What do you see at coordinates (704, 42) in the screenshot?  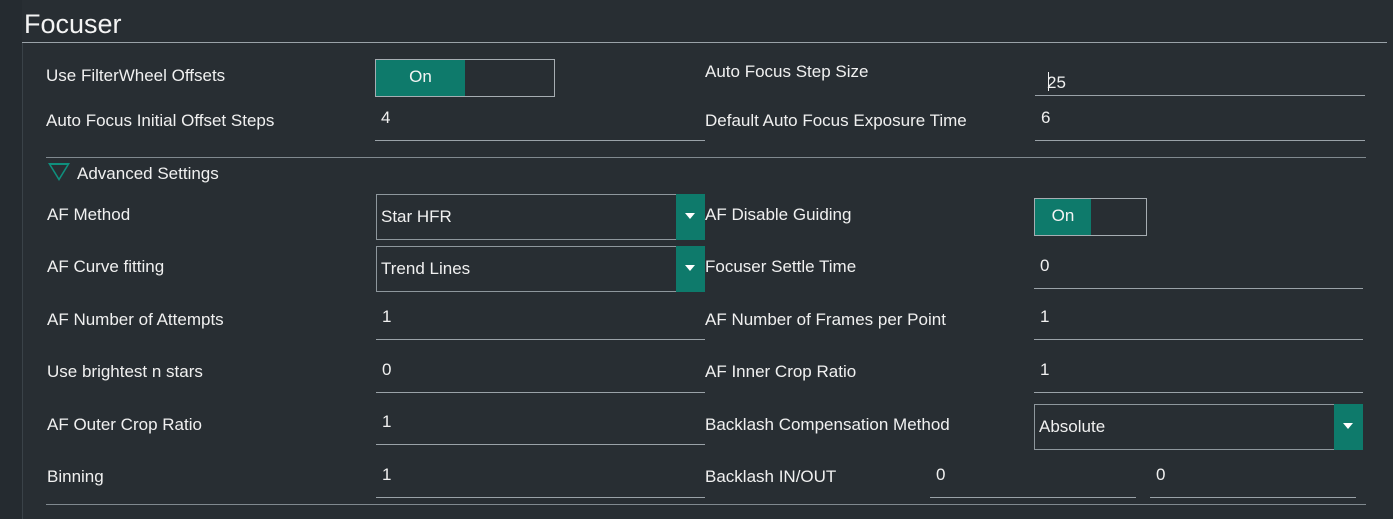 I see `title-divider` at bounding box center [704, 42].